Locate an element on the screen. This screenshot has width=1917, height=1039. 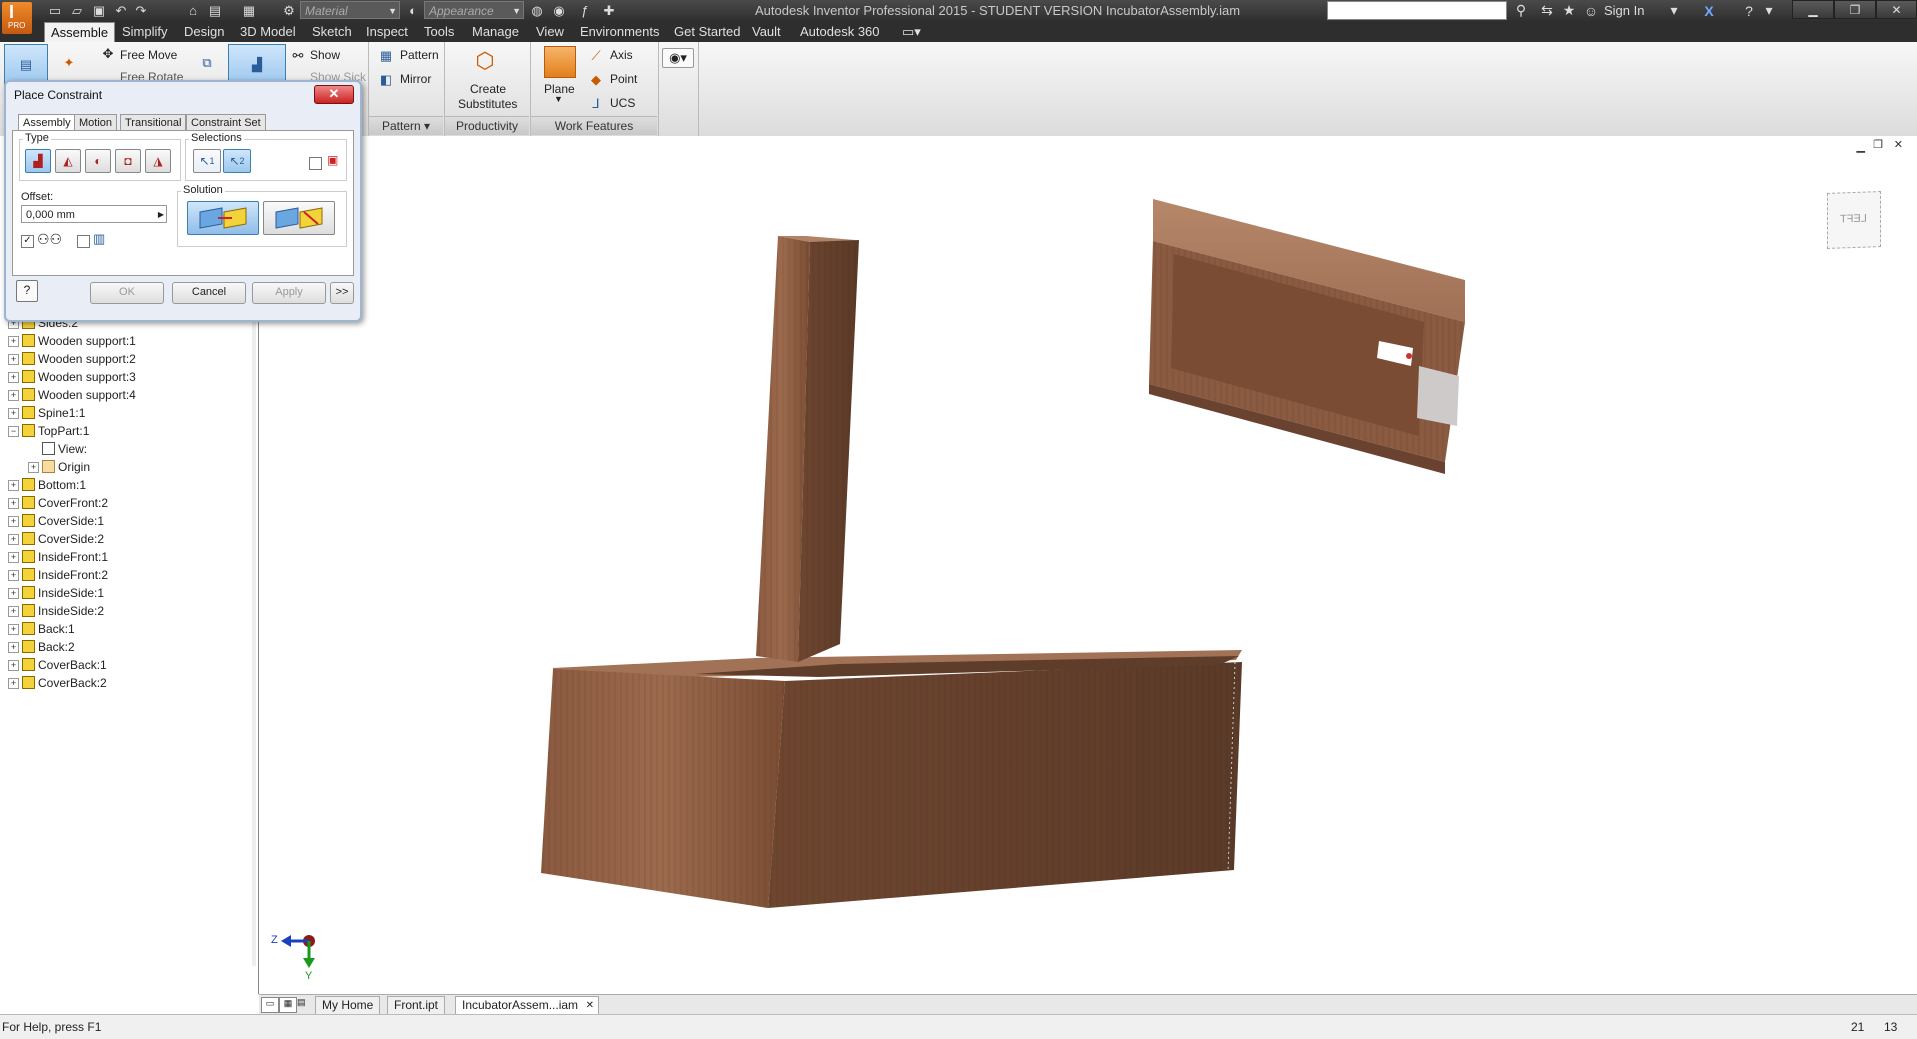
spine-post-part is located at coordinates (807, 449).